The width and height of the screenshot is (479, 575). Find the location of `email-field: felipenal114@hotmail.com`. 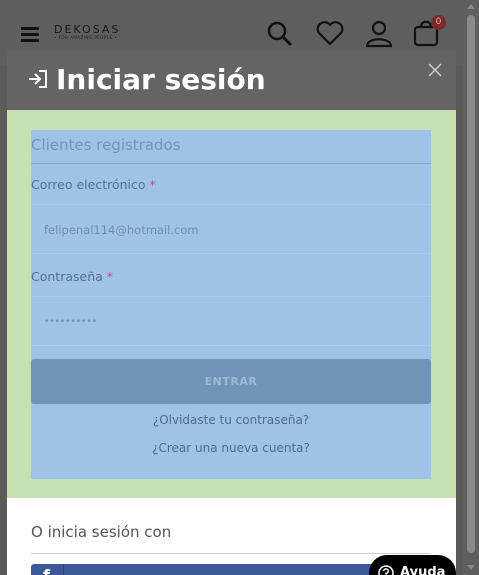

email-field: felipenal114@hotmail.com is located at coordinates (231, 230).